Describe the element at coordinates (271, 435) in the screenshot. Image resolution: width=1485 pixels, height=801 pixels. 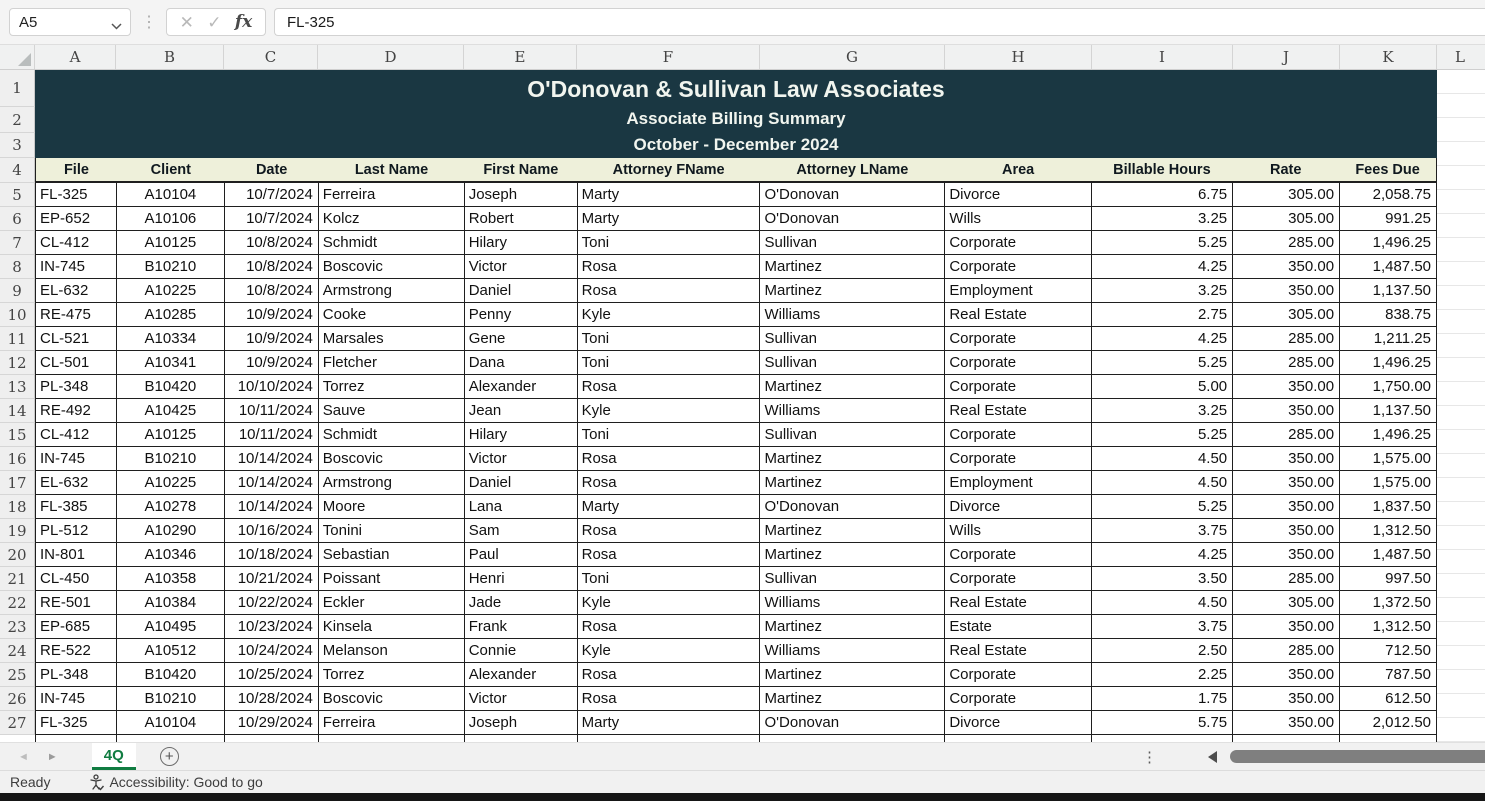
I see `cell-C15: 10/11/2024` at that location.